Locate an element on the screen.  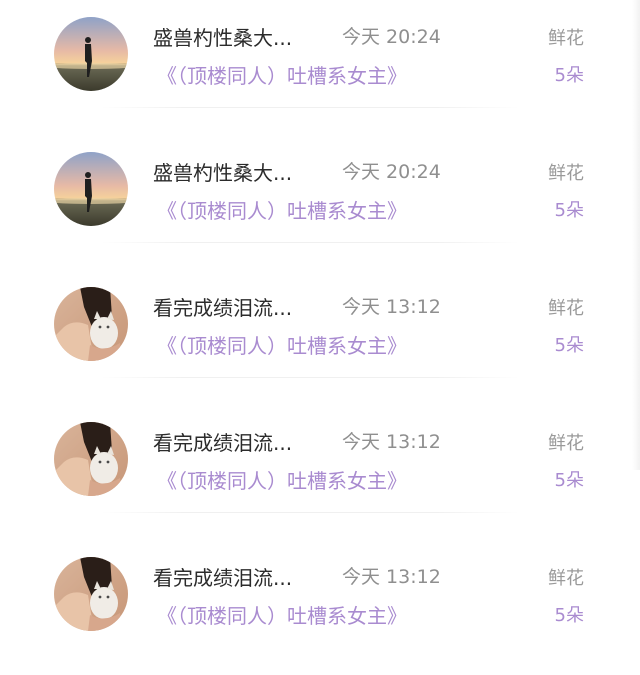
scrollbar is located at coordinates (636, 235).